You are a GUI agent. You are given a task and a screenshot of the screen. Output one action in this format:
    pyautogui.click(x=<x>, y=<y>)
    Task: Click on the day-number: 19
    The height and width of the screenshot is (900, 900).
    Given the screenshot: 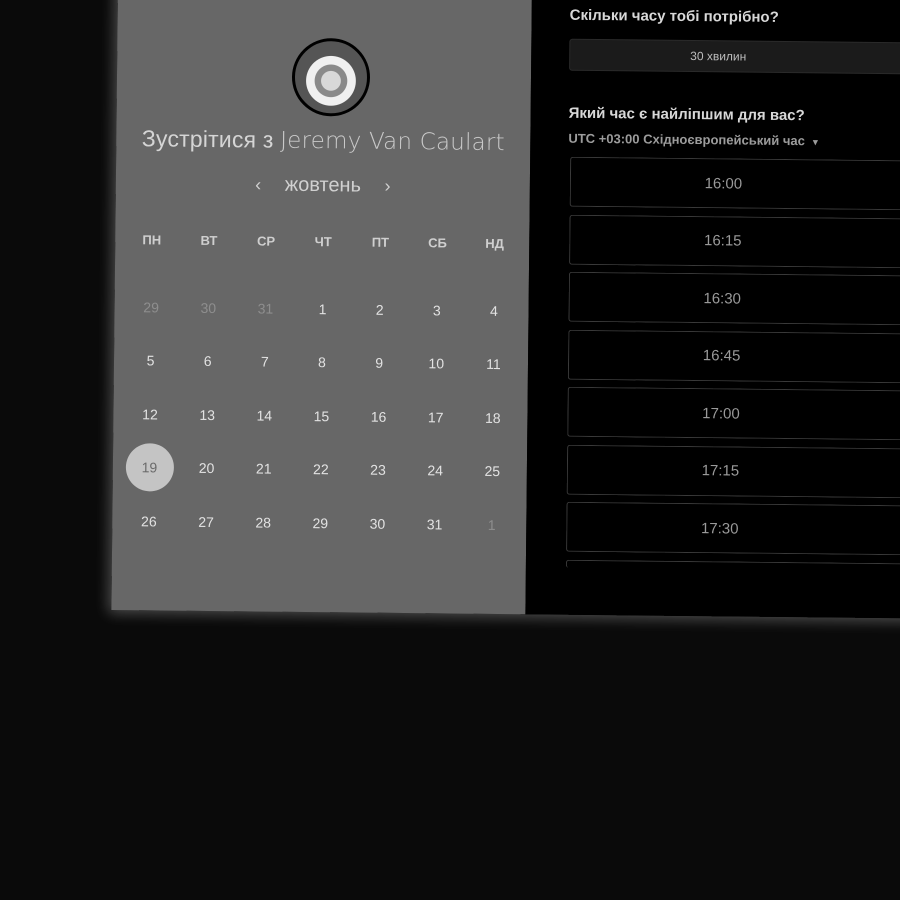 What is the action you would take?
    pyautogui.click(x=149, y=467)
    